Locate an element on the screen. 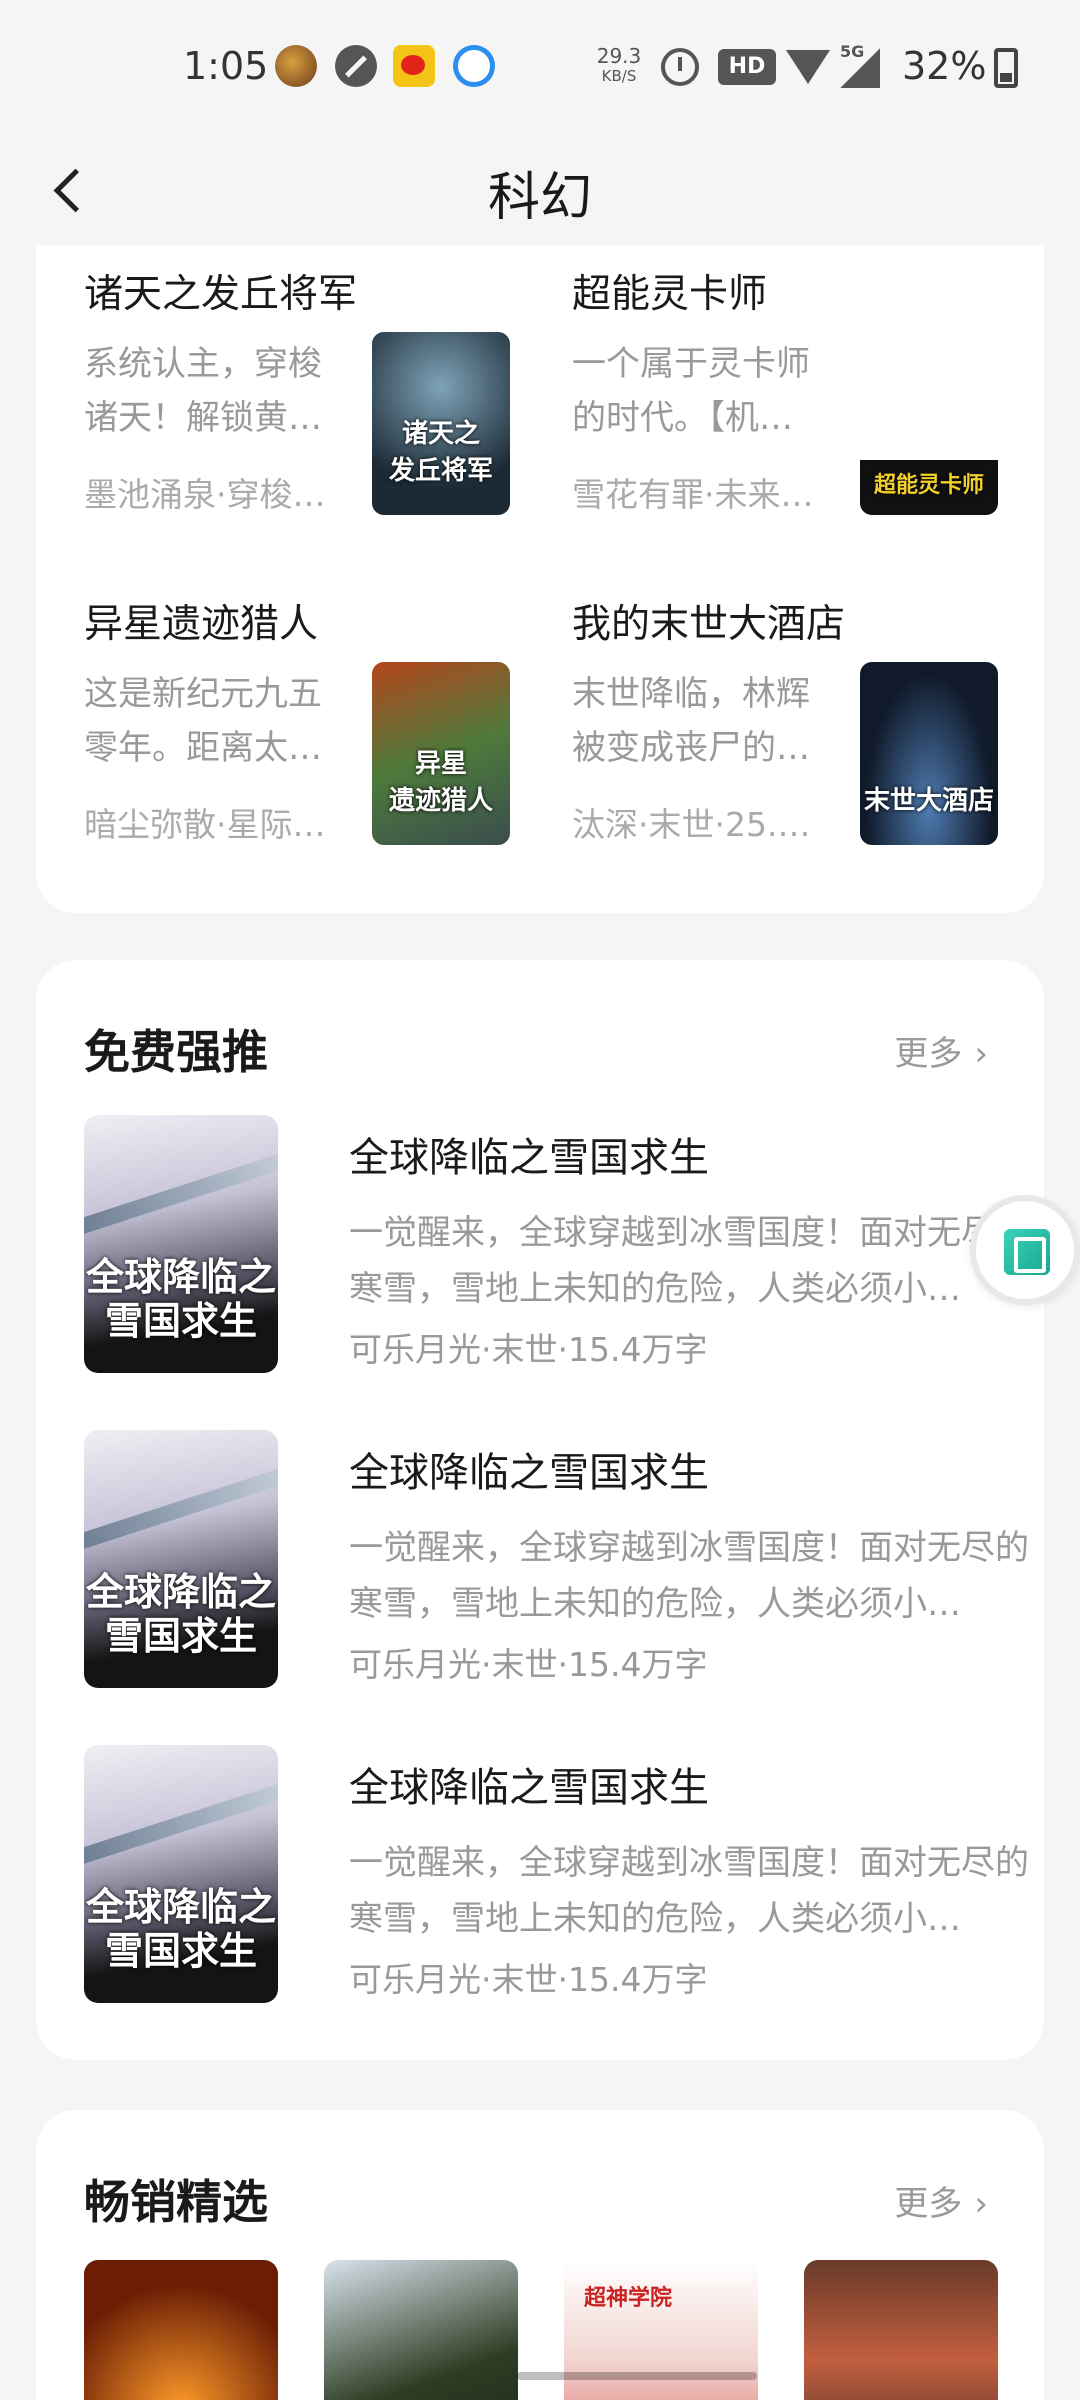 The height and width of the screenshot is (2400, 1080). wifi-icon is located at coordinates (808, 67).